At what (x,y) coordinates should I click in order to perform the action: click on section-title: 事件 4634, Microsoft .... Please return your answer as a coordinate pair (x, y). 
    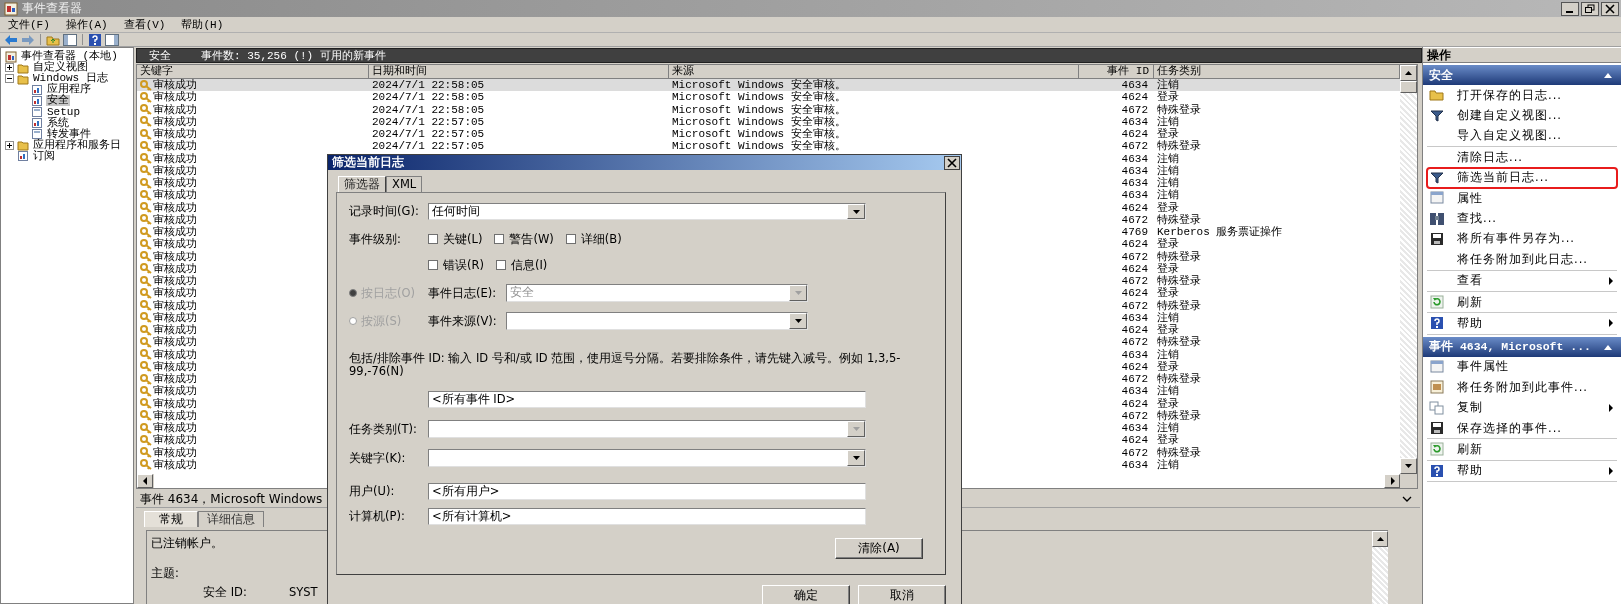
    Looking at the image, I should click on (1510, 347).